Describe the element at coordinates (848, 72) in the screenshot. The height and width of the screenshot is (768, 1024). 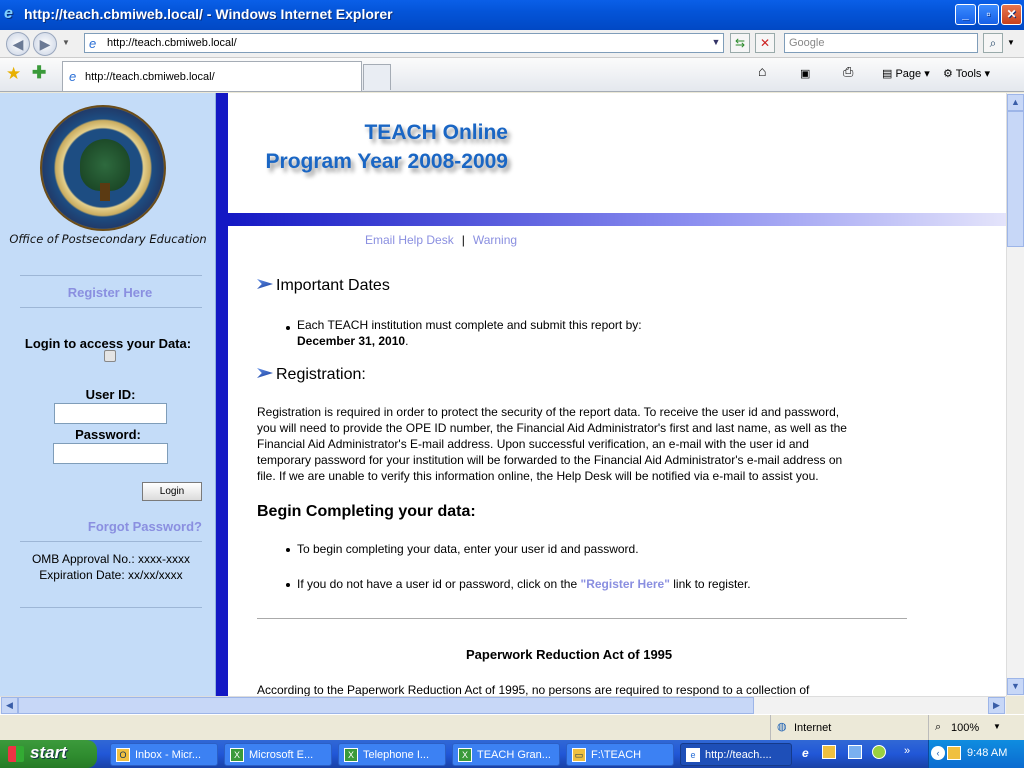
I see `print-icon: ⎙` at that location.